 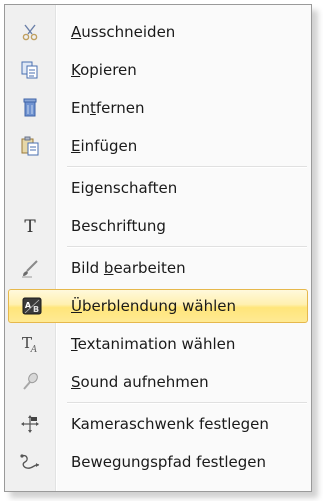 What do you see at coordinates (140, 382) in the screenshot?
I see `menu-item-label: Sound aufnehmen` at bounding box center [140, 382].